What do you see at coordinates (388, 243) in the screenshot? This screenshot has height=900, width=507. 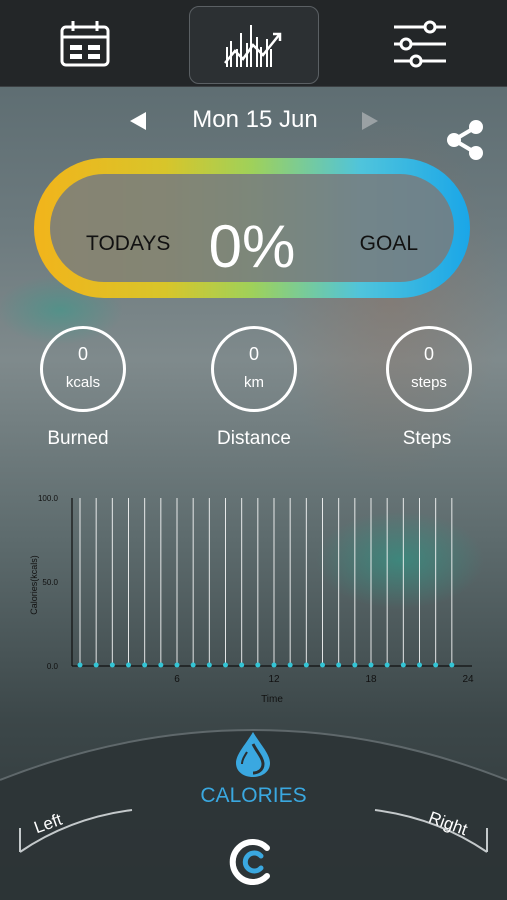 I see `goal-right-label: GOAL` at bounding box center [388, 243].